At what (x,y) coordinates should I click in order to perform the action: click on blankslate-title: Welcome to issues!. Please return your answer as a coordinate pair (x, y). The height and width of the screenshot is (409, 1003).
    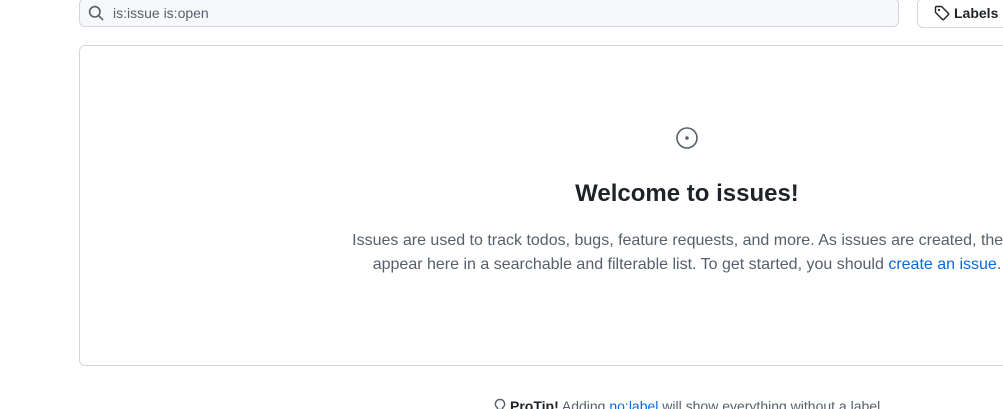
    Looking at the image, I should click on (687, 193).